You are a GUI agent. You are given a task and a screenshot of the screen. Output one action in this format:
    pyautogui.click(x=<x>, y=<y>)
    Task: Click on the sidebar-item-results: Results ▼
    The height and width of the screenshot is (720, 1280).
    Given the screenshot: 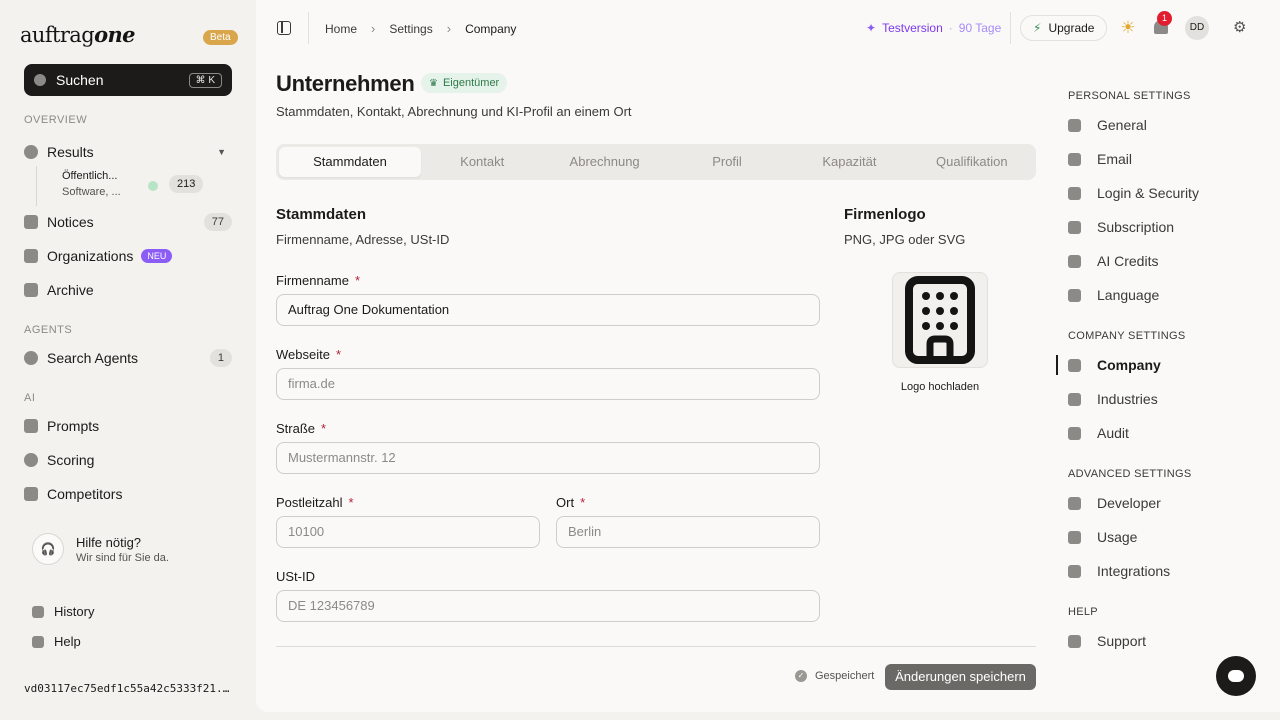 What is the action you would take?
    pyautogui.click(x=128, y=152)
    